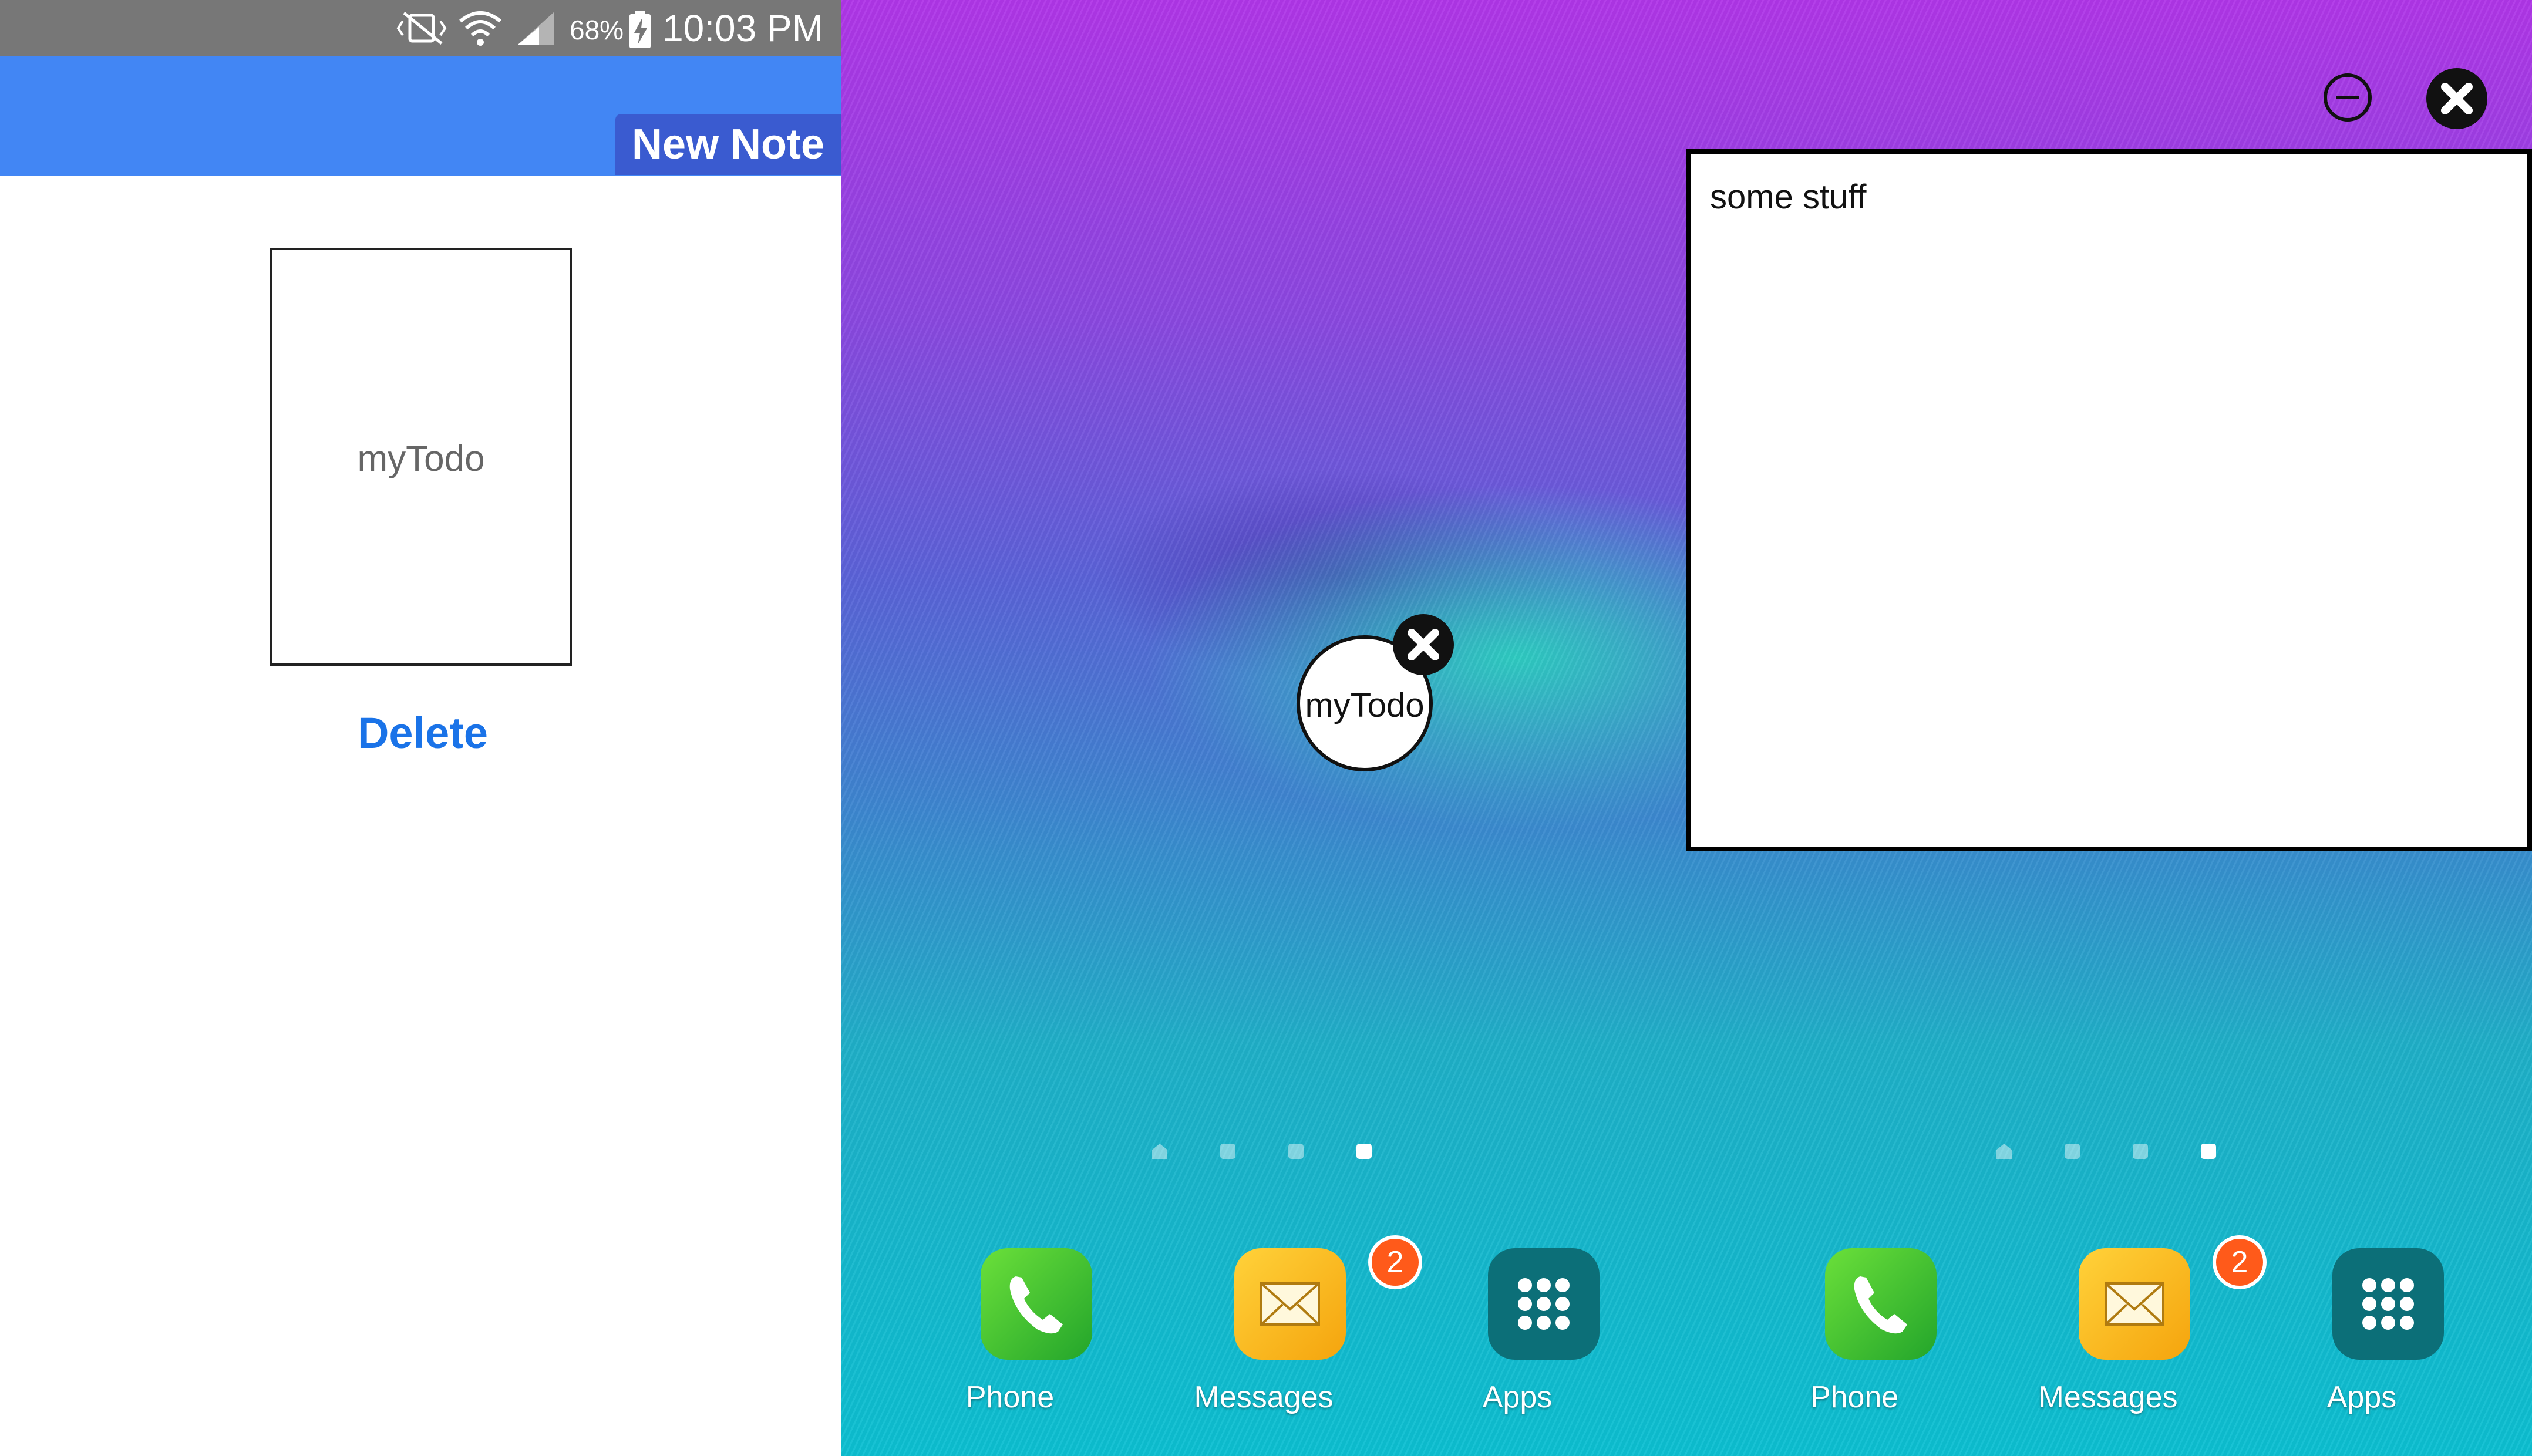  I want to click on minimize-icon, so click(2348, 97).